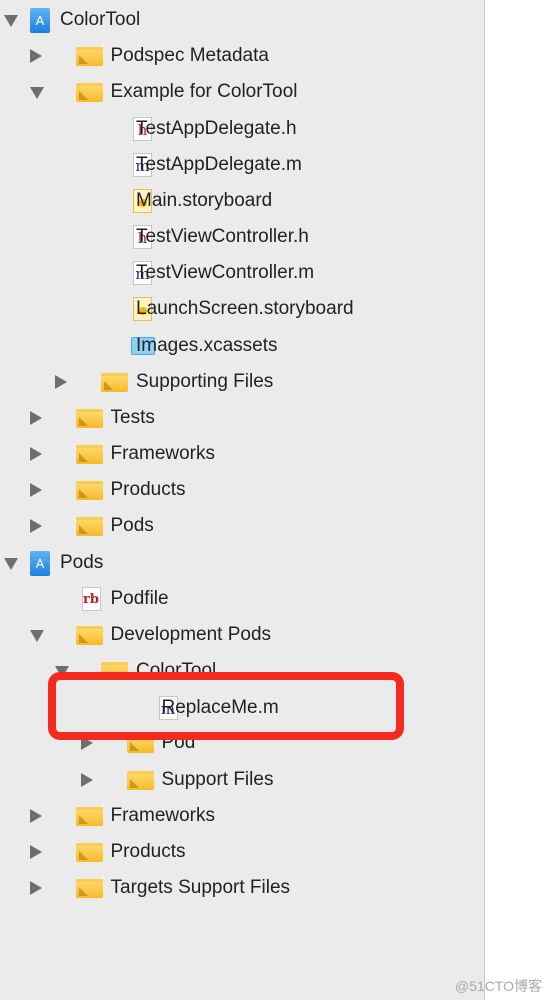 This screenshot has width=552, height=1000. I want to click on navigator-item-label: TestViewController.m, so click(225, 273).